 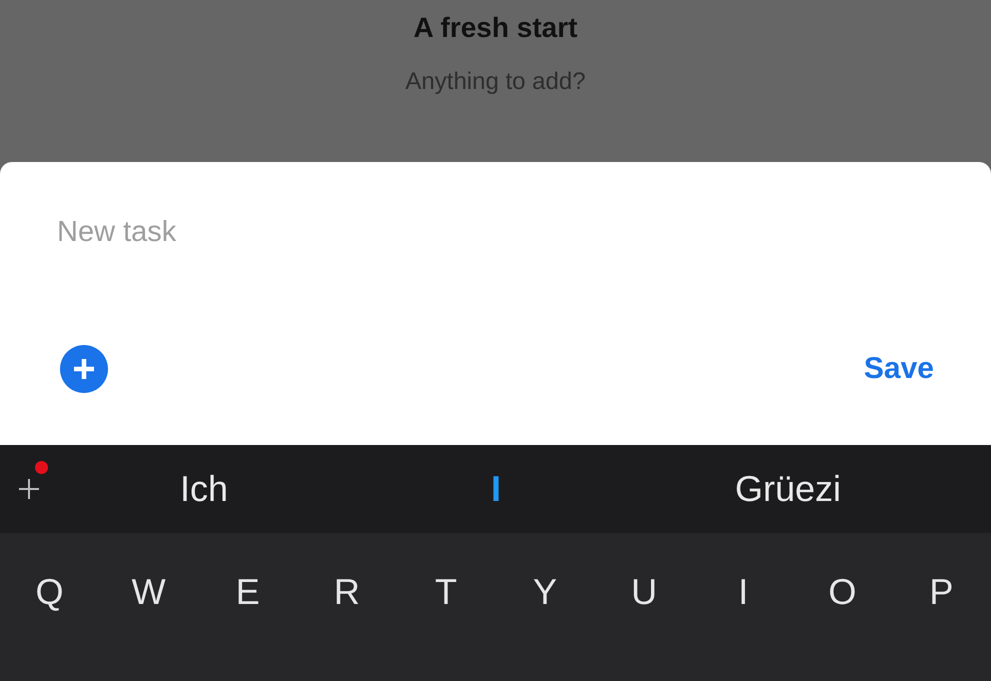 I want to click on task-input-field: New task, so click(x=307, y=232).